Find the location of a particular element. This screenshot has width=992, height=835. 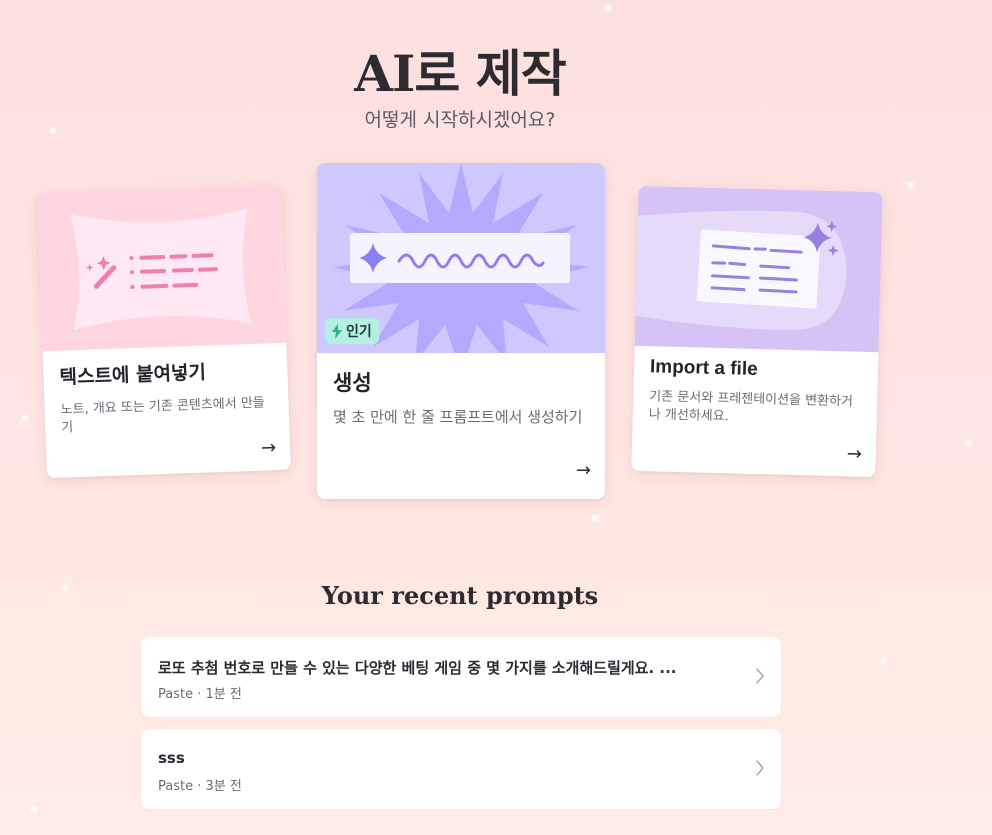

recent-prompts-heading: Your recent prompts is located at coordinates (460, 595).